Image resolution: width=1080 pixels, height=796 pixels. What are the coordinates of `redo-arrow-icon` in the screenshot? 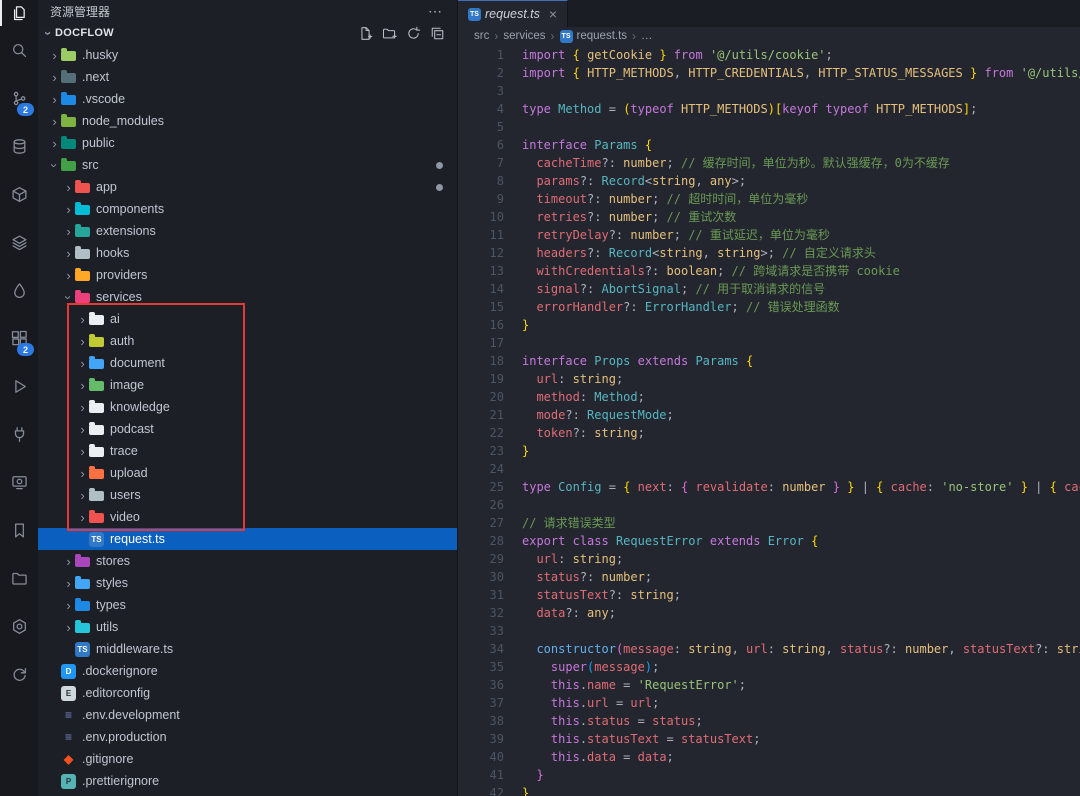 It's located at (19, 674).